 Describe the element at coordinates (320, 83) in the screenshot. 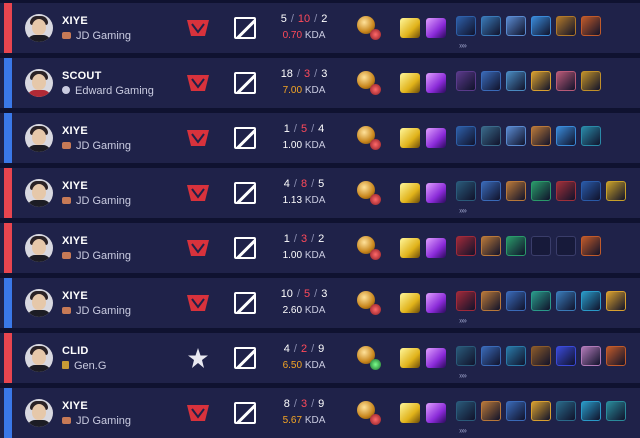

I see `match-row: SCOUT Edward Gaming 18/3/3 7.00 KDA` at that location.